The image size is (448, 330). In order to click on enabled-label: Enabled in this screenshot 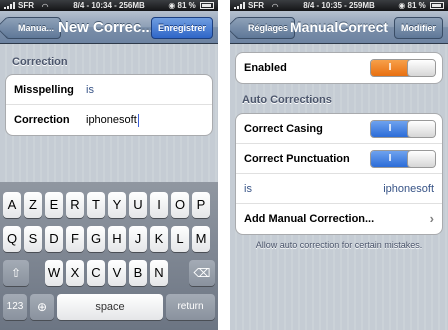, I will do `click(265, 68)`.